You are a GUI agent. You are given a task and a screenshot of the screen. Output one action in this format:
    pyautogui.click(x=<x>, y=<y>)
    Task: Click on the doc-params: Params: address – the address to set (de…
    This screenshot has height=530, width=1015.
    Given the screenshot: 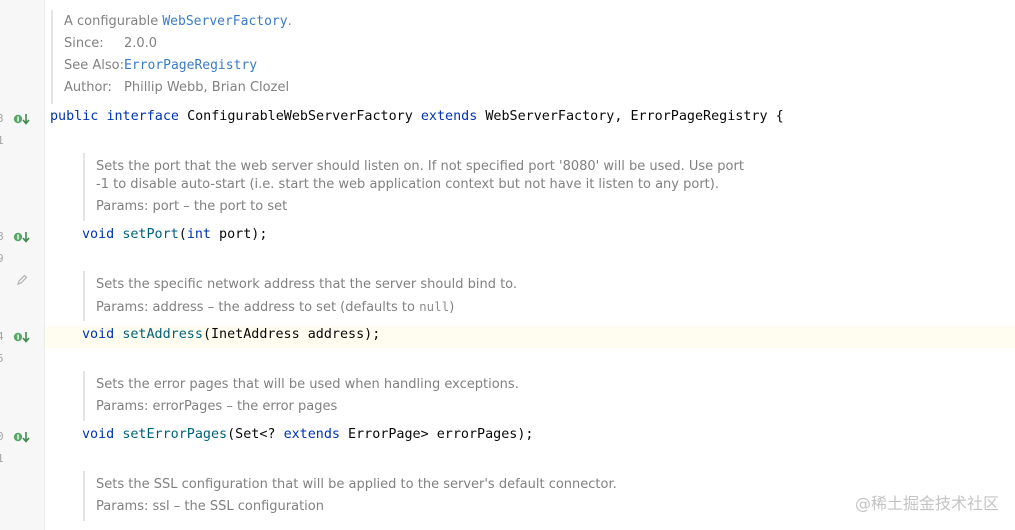 What is the action you would take?
    pyautogui.click(x=275, y=307)
    